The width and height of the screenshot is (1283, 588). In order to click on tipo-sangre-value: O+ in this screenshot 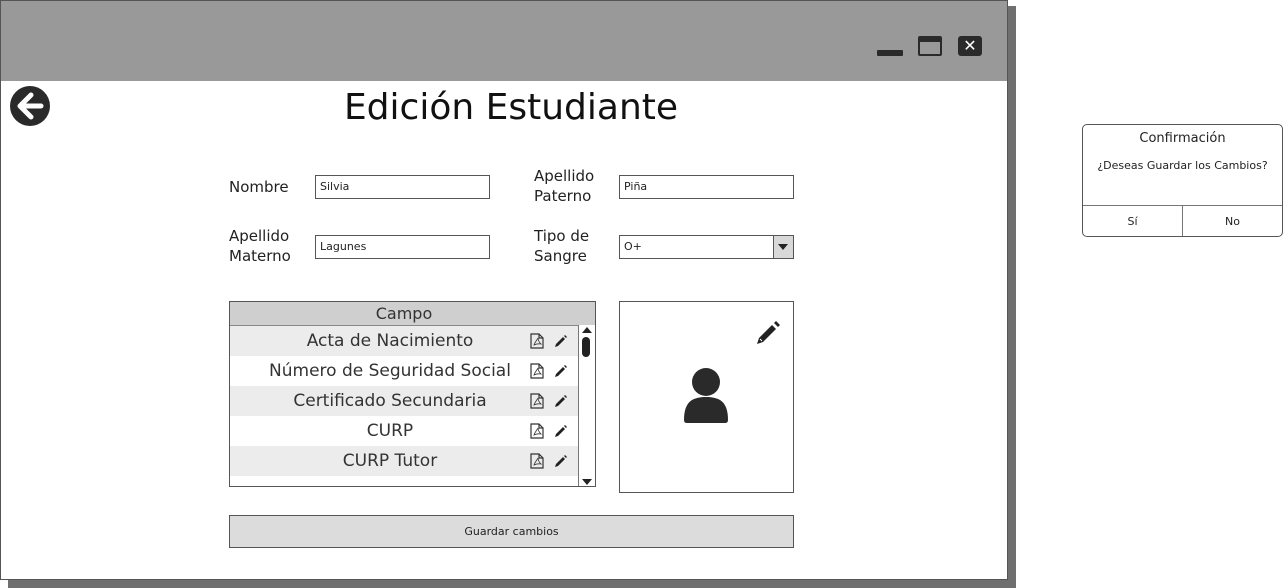, I will do `click(633, 246)`.